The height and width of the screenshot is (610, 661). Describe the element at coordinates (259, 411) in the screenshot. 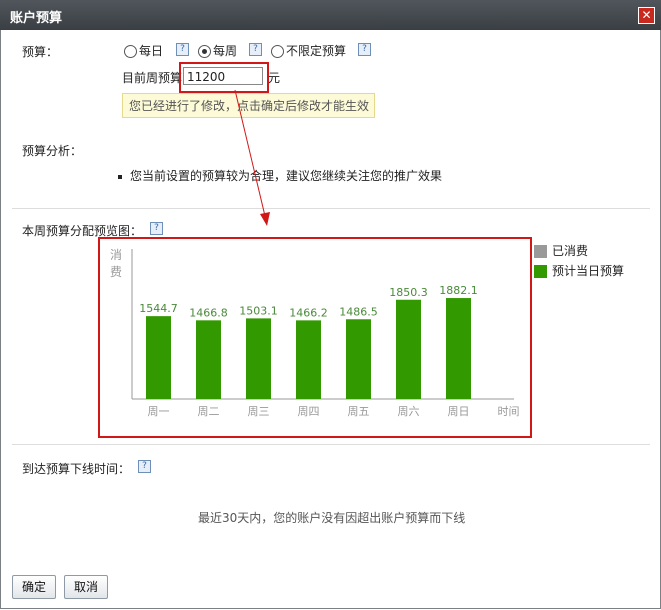

I see `x-tick-label: 周三` at that location.